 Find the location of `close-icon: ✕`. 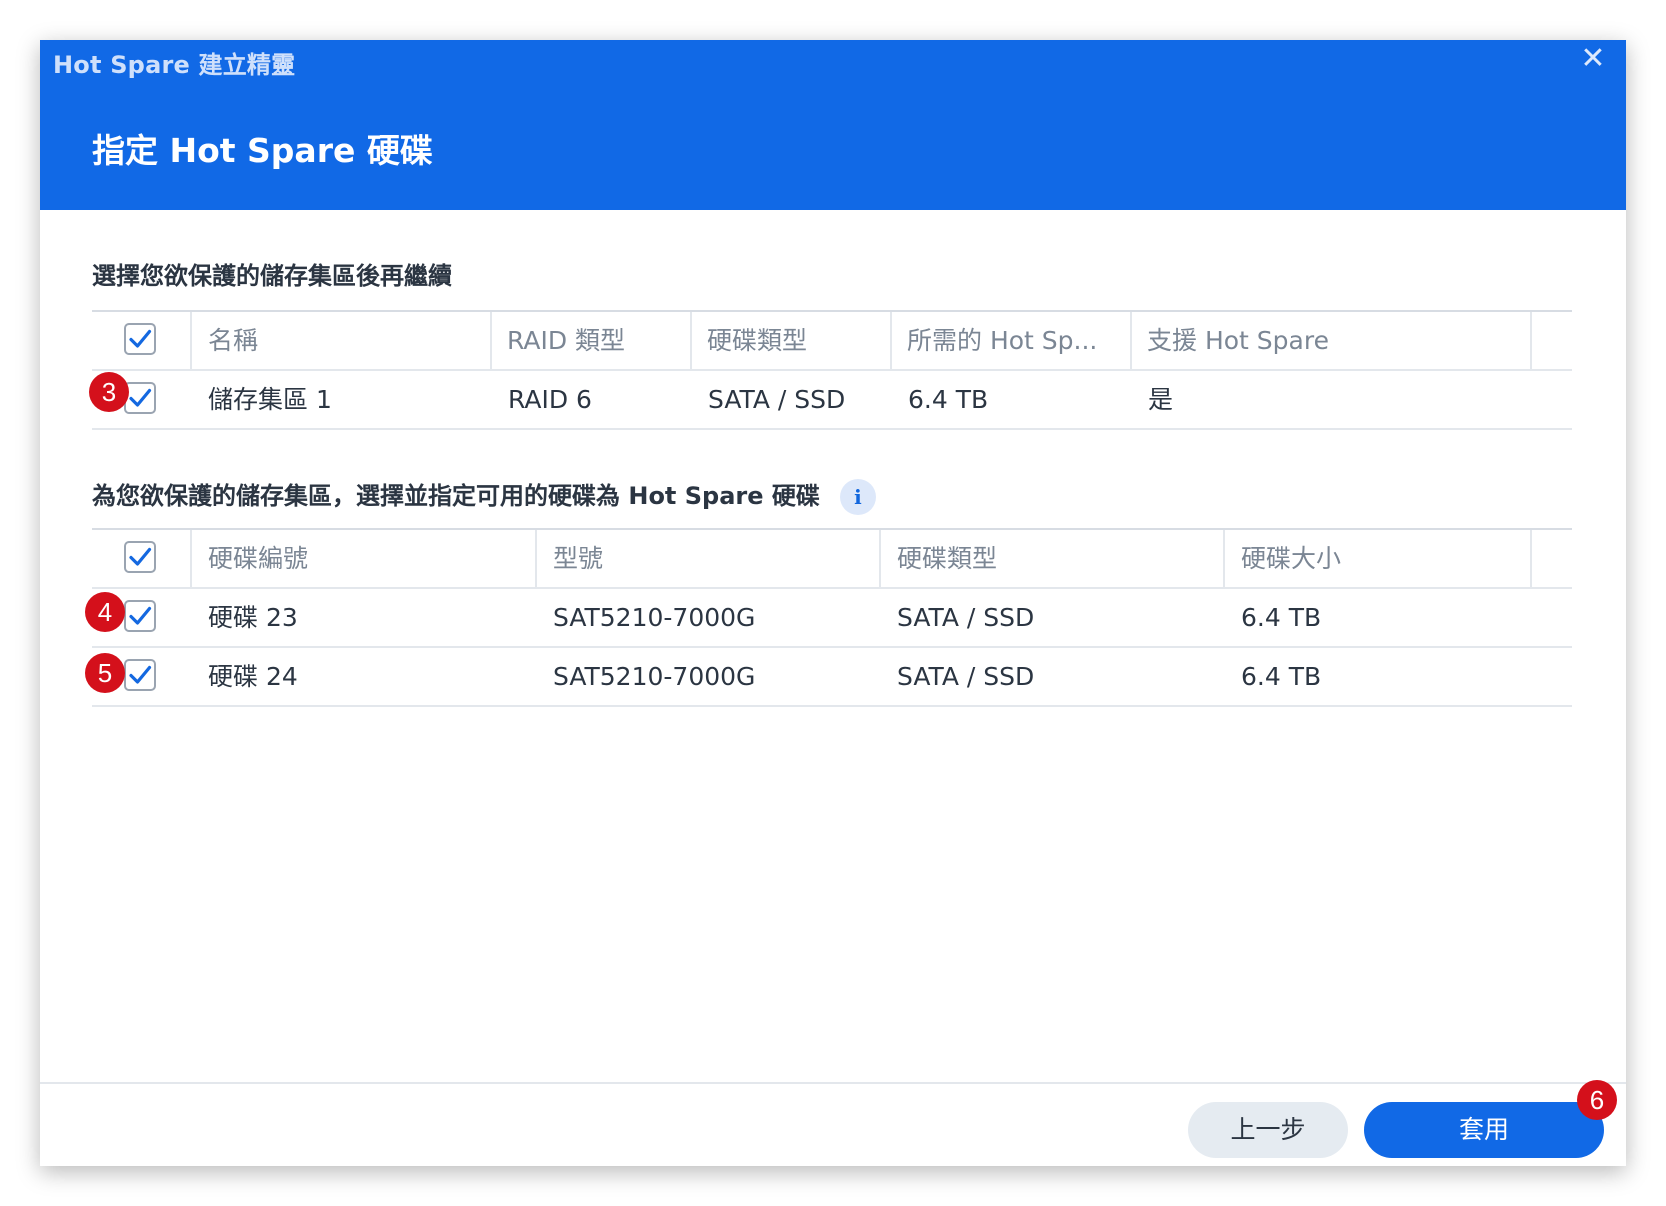

close-icon: ✕ is located at coordinates (1593, 59).